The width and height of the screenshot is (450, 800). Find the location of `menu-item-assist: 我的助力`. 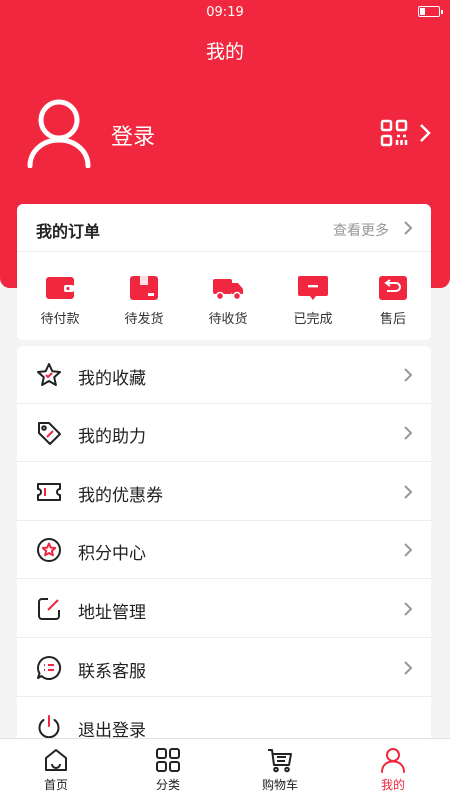

menu-item-assist: 我的助力 is located at coordinates (224, 433).